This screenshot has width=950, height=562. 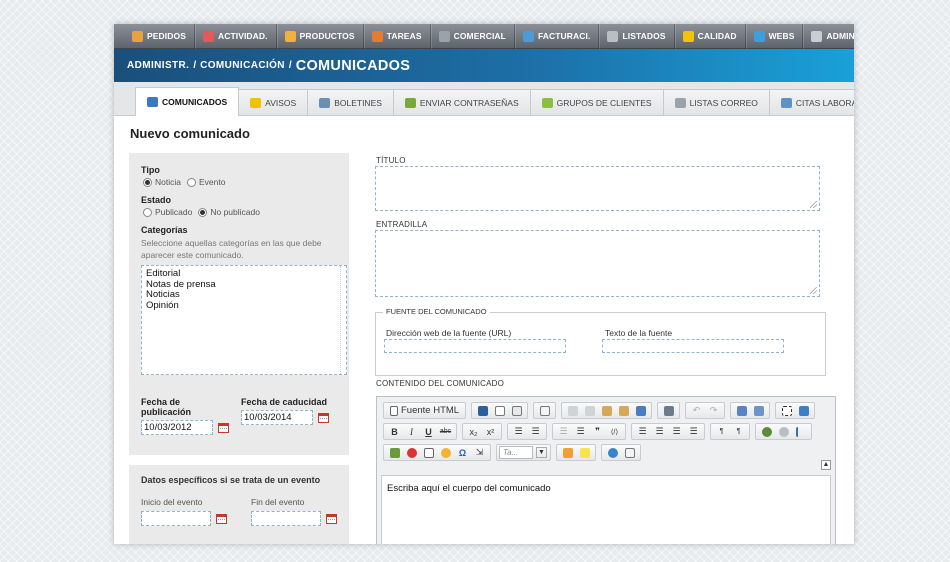 I want to click on show-blocks-button, so click(x=629, y=452).